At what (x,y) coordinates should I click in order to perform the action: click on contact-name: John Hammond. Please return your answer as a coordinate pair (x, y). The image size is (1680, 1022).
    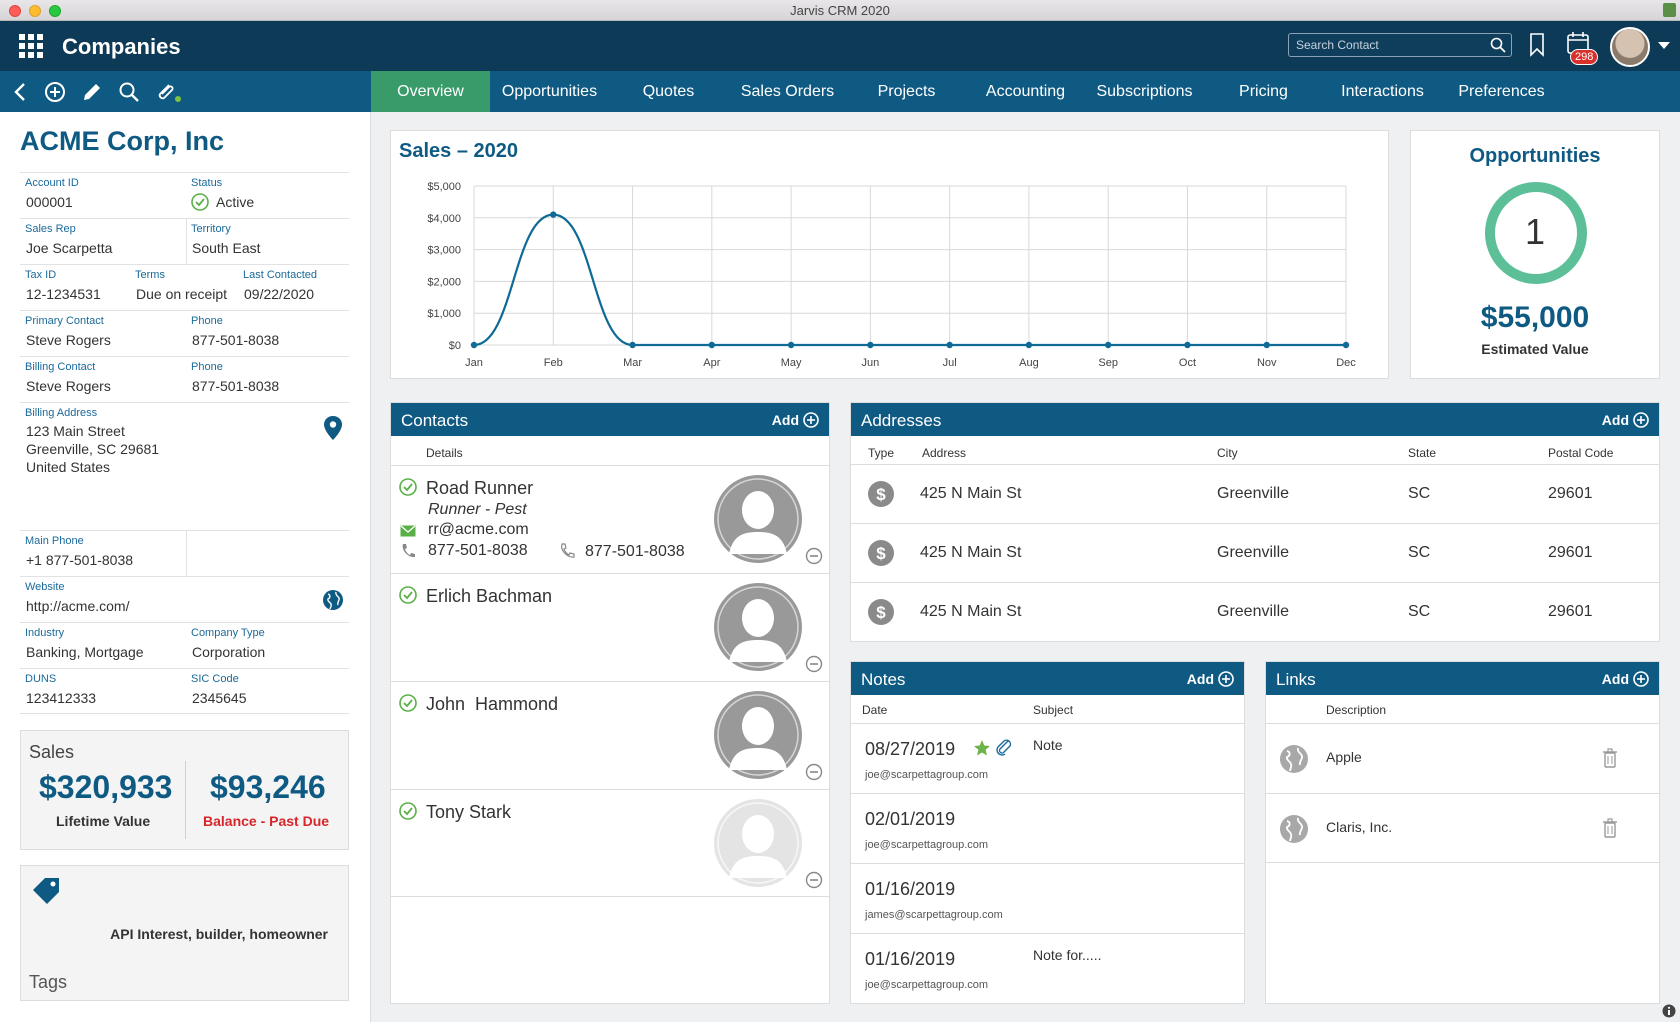
    Looking at the image, I should click on (492, 704).